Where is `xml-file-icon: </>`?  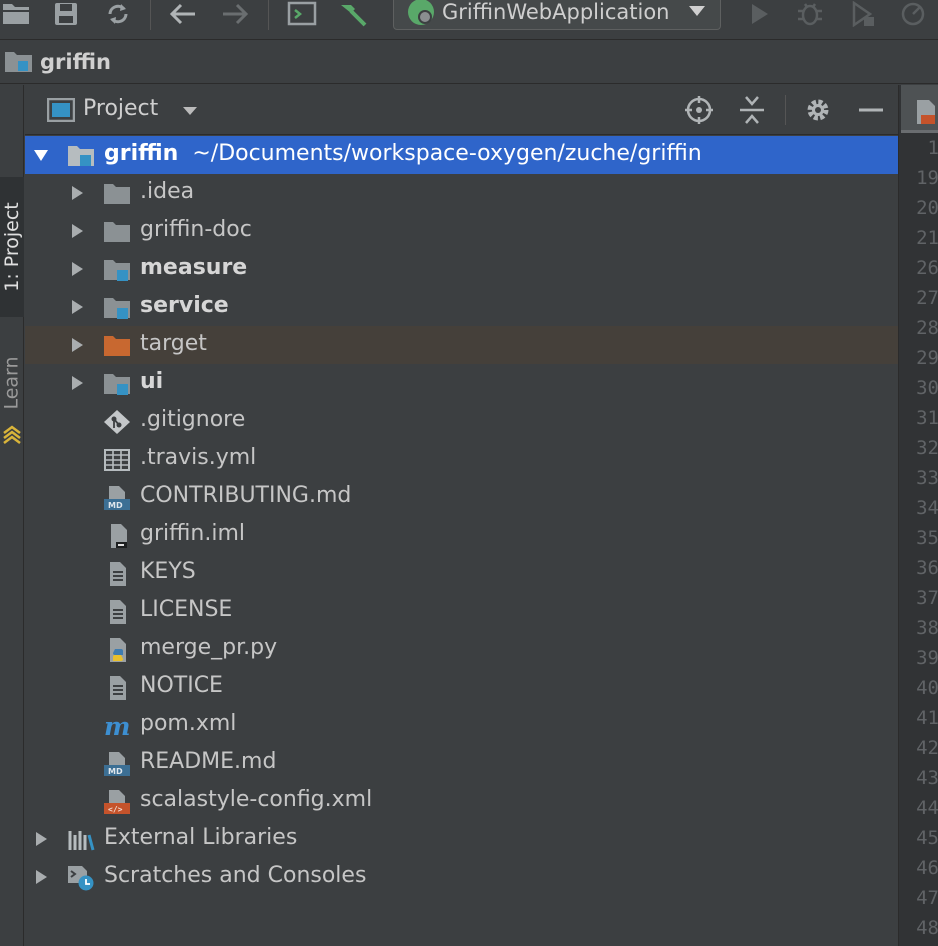 xml-file-icon: </> is located at coordinates (117, 802).